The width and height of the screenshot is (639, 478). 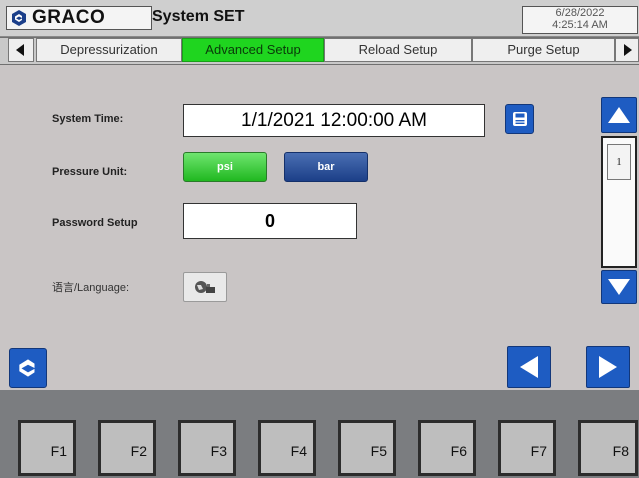 What do you see at coordinates (458, 451) in the screenshot?
I see `f6-key-label: F6` at bounding box center [458, 451].